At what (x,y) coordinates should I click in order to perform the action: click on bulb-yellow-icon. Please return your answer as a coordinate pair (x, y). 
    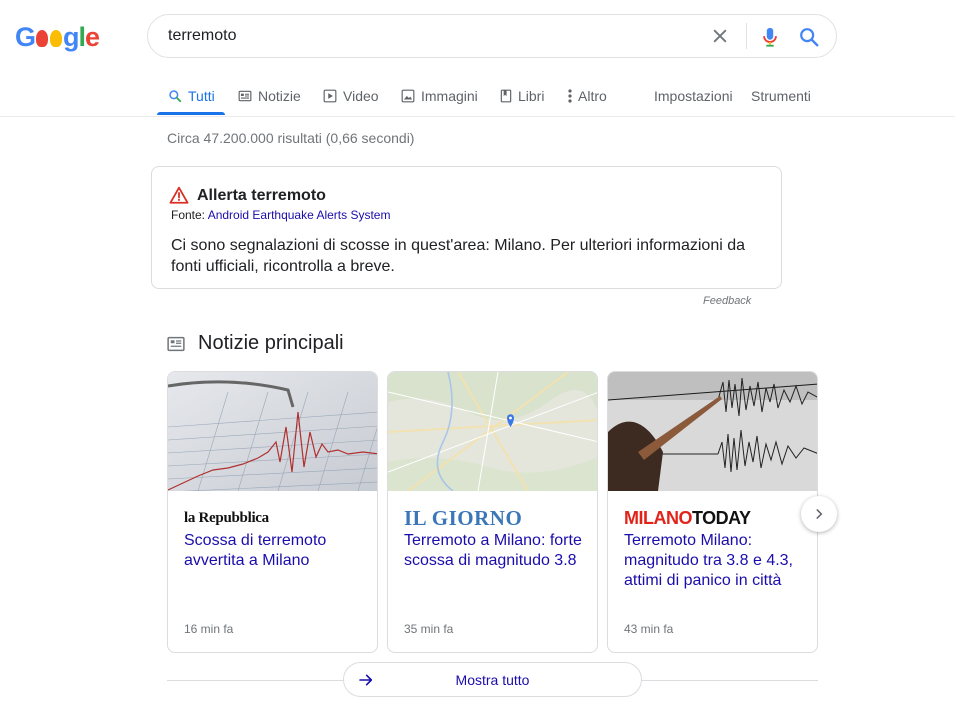
    Looking at the image, I should click on (56, 38).